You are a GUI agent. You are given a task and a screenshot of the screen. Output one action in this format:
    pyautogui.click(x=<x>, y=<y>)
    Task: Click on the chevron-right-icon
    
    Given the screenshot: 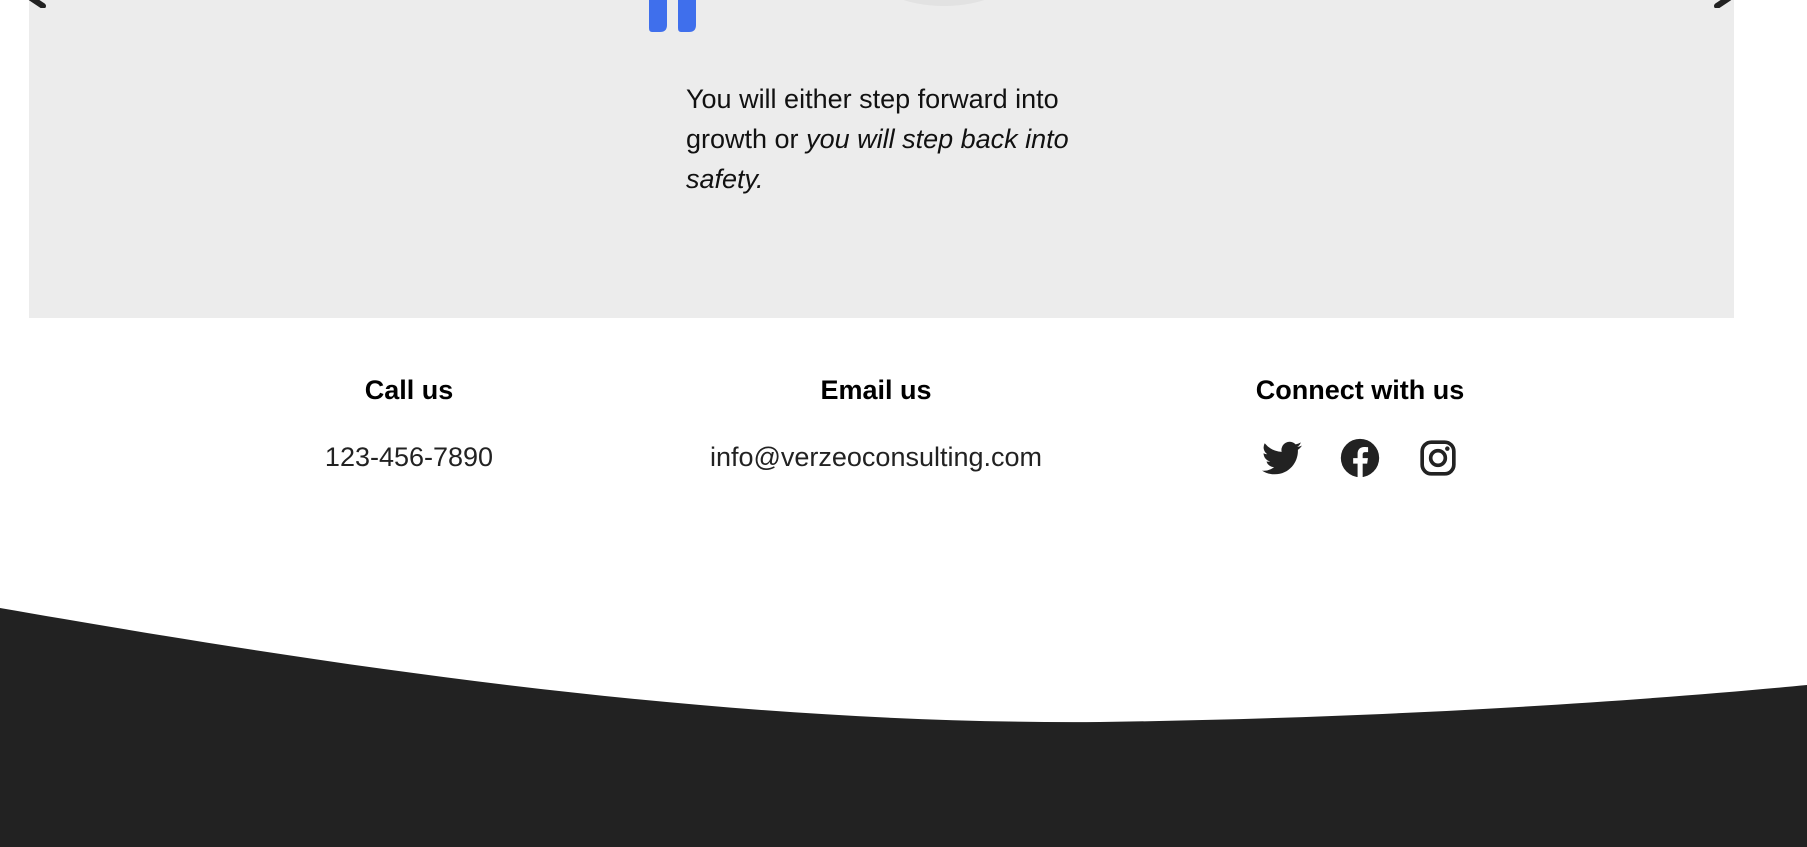 What is the action you would take?
    pyautogui.click(x=1723, y=4)
    